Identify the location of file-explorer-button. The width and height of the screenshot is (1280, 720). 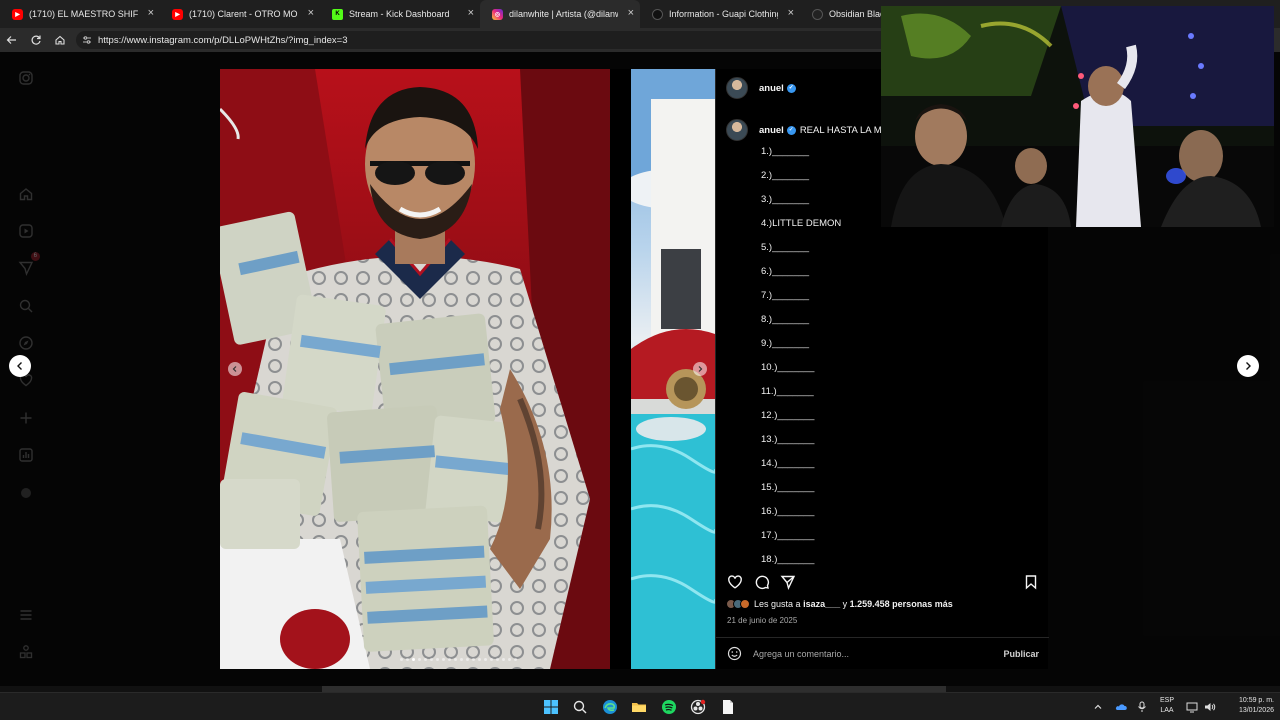
(639, 707).